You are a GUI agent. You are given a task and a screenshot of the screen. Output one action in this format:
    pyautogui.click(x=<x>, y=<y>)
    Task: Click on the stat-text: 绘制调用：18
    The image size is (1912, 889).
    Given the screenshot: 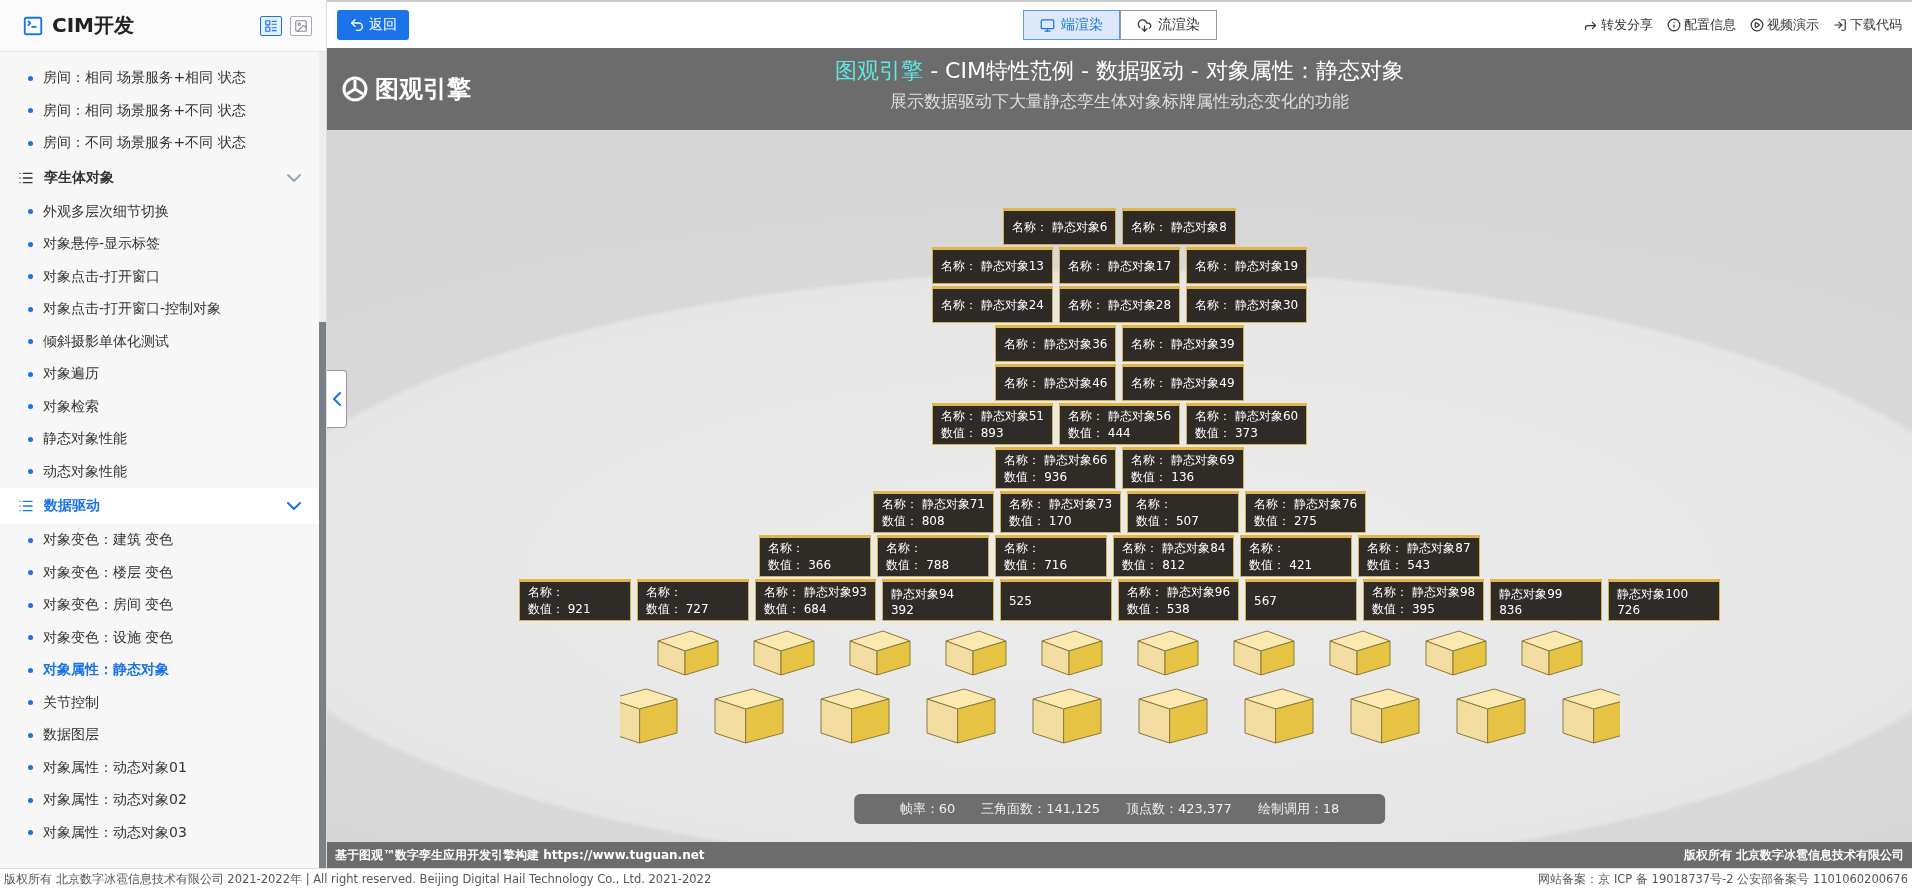 What is the action you would take?
    pyautogui.click(x=1298, y=809)
    